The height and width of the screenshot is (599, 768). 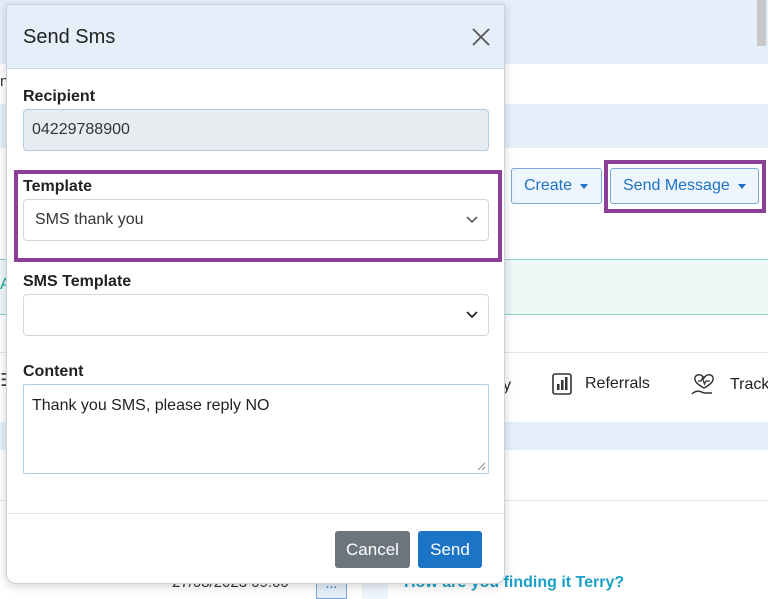 What do you see at coordinates (53, 371) in the screenshot?
I see `content-label: Content` at bounding box center [53, 371].